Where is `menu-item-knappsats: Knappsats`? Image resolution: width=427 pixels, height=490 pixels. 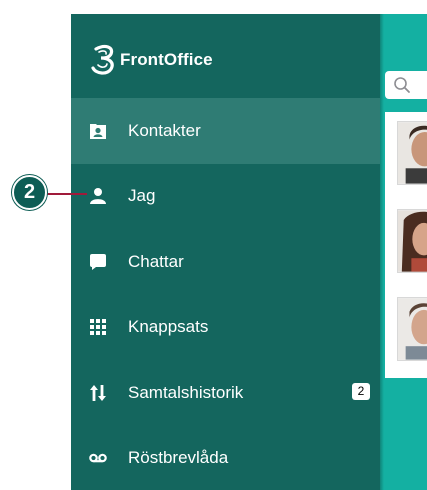
menu-item-knappsats: Knappsats is located at coordinates (225, 328).